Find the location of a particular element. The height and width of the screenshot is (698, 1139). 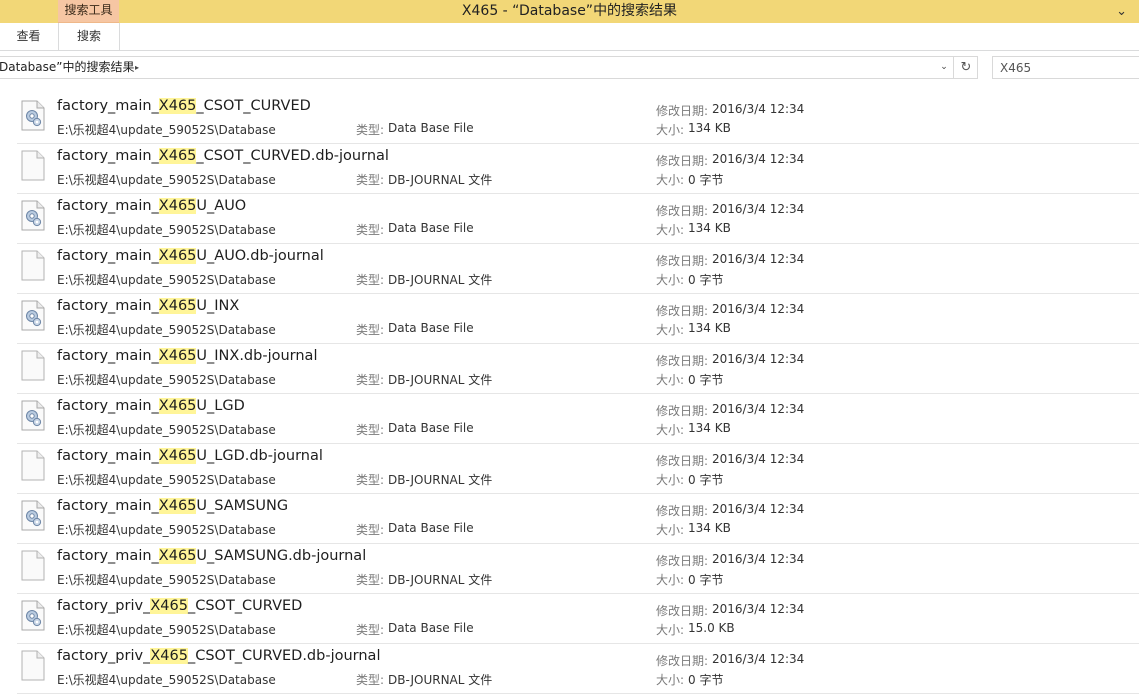

breadcrumb: Database”中的搜索结果 is located at coordinates (67, 67).